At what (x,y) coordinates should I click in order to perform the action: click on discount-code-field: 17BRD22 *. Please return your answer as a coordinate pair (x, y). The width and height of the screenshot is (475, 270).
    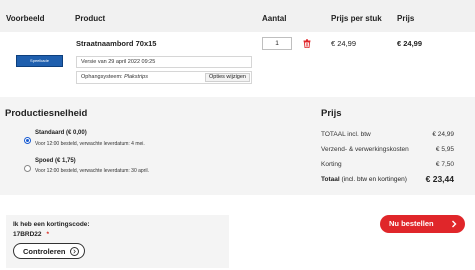
    Looking at the image, I should click on (31, 234).